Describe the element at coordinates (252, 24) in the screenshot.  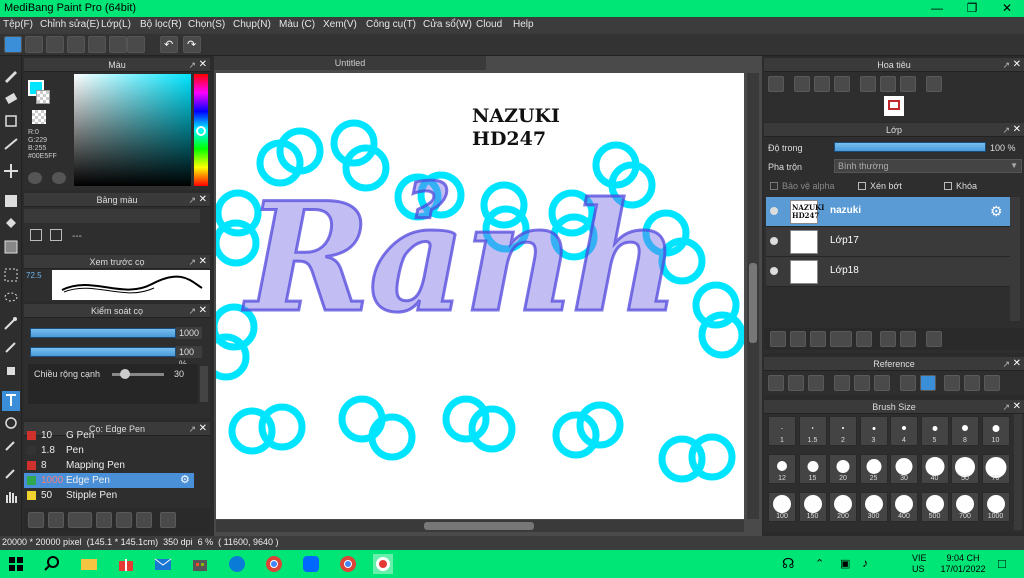
I see `menu-capture: Chụp(N)` at that location.